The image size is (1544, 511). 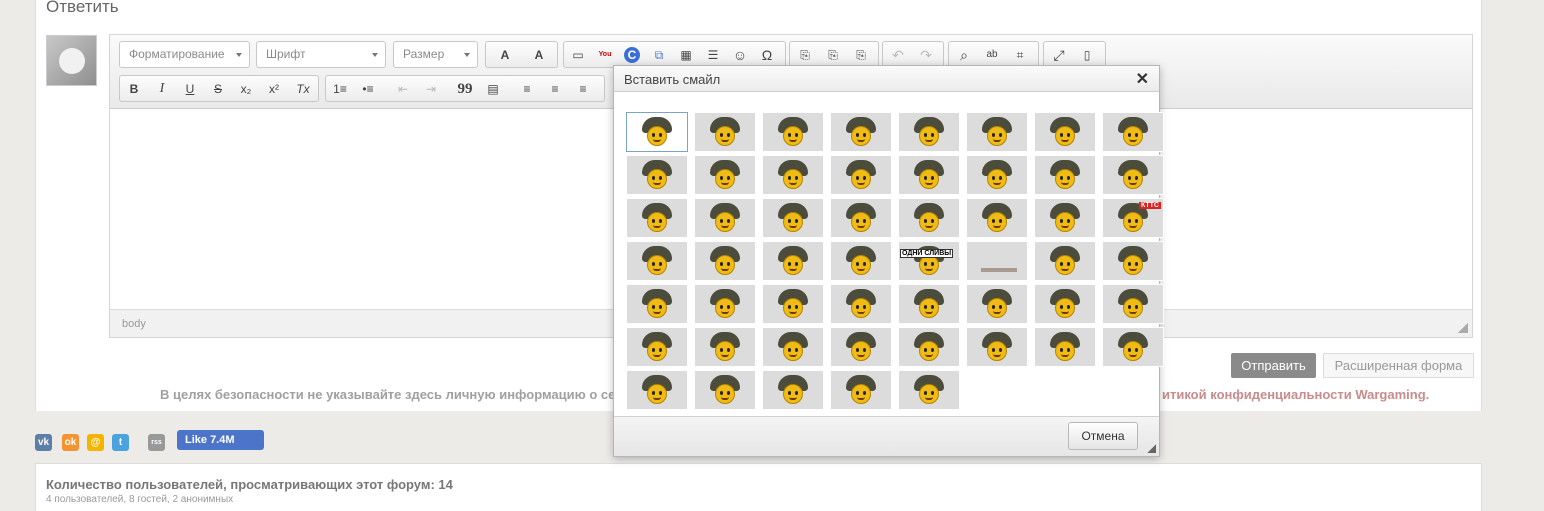 What do you see at coordinates (403, 89) in the screenshot?
I see `outdent-button: ⇤` at bounding box center [403, 89].